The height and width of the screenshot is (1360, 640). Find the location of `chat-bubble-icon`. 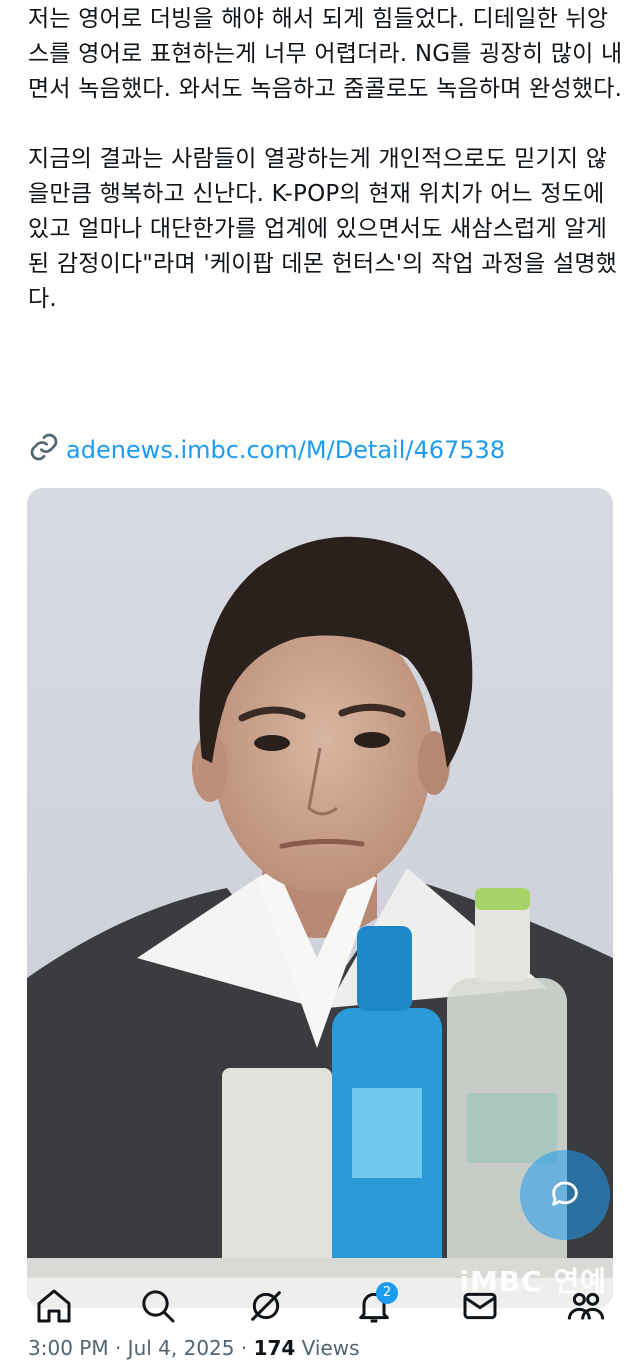

chat-bubble-icon is located at coordinates (565, 1195).